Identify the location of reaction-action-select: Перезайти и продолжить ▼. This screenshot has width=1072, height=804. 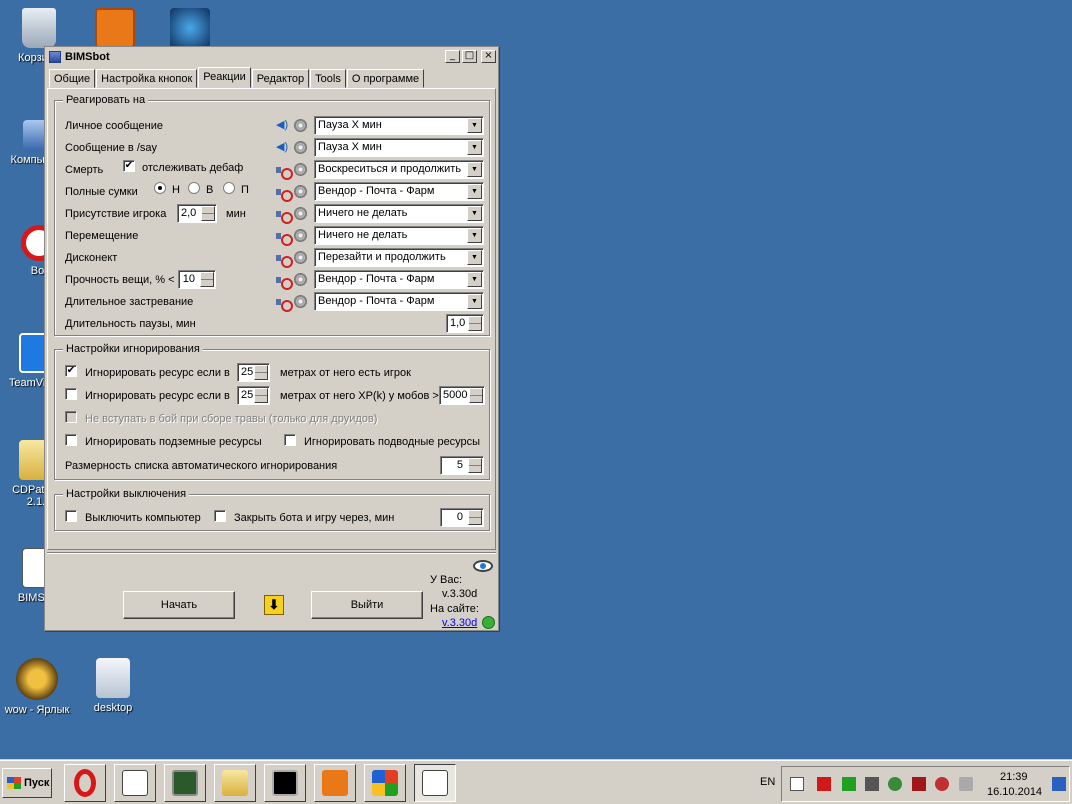
(399, 257).